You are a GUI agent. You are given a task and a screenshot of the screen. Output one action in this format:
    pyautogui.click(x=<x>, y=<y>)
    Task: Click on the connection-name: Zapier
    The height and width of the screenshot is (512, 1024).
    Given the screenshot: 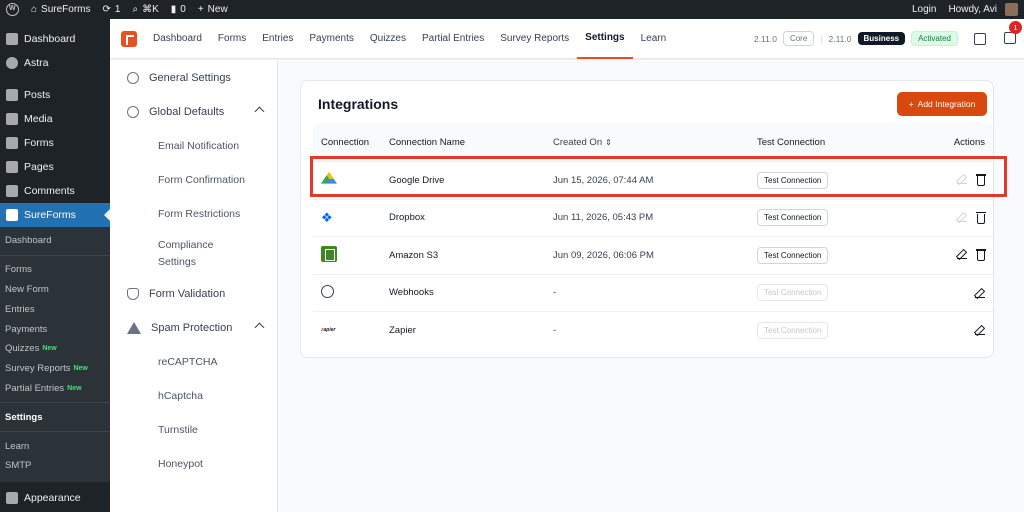 What is the action you would take?
    pyautogui.click(x=402, y=330)
    